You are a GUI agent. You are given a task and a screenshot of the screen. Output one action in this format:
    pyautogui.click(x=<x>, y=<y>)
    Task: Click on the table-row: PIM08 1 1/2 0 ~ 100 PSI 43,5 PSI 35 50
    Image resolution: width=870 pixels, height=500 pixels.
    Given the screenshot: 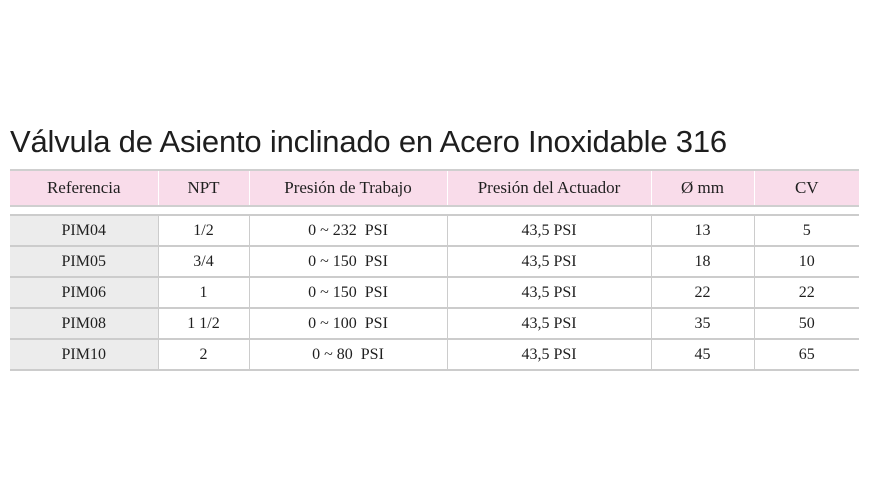 What is the action you would take?
    pyautogui.click(x=434, y=323)
    